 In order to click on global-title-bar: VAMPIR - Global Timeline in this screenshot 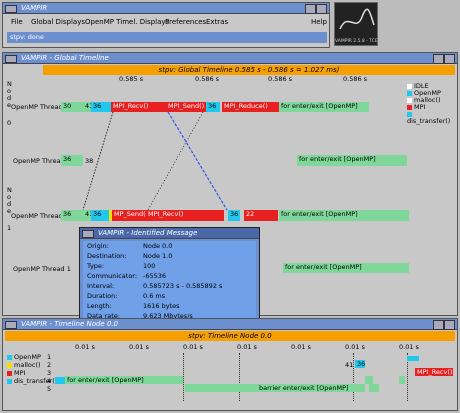, I will do `click(230, 58)`.